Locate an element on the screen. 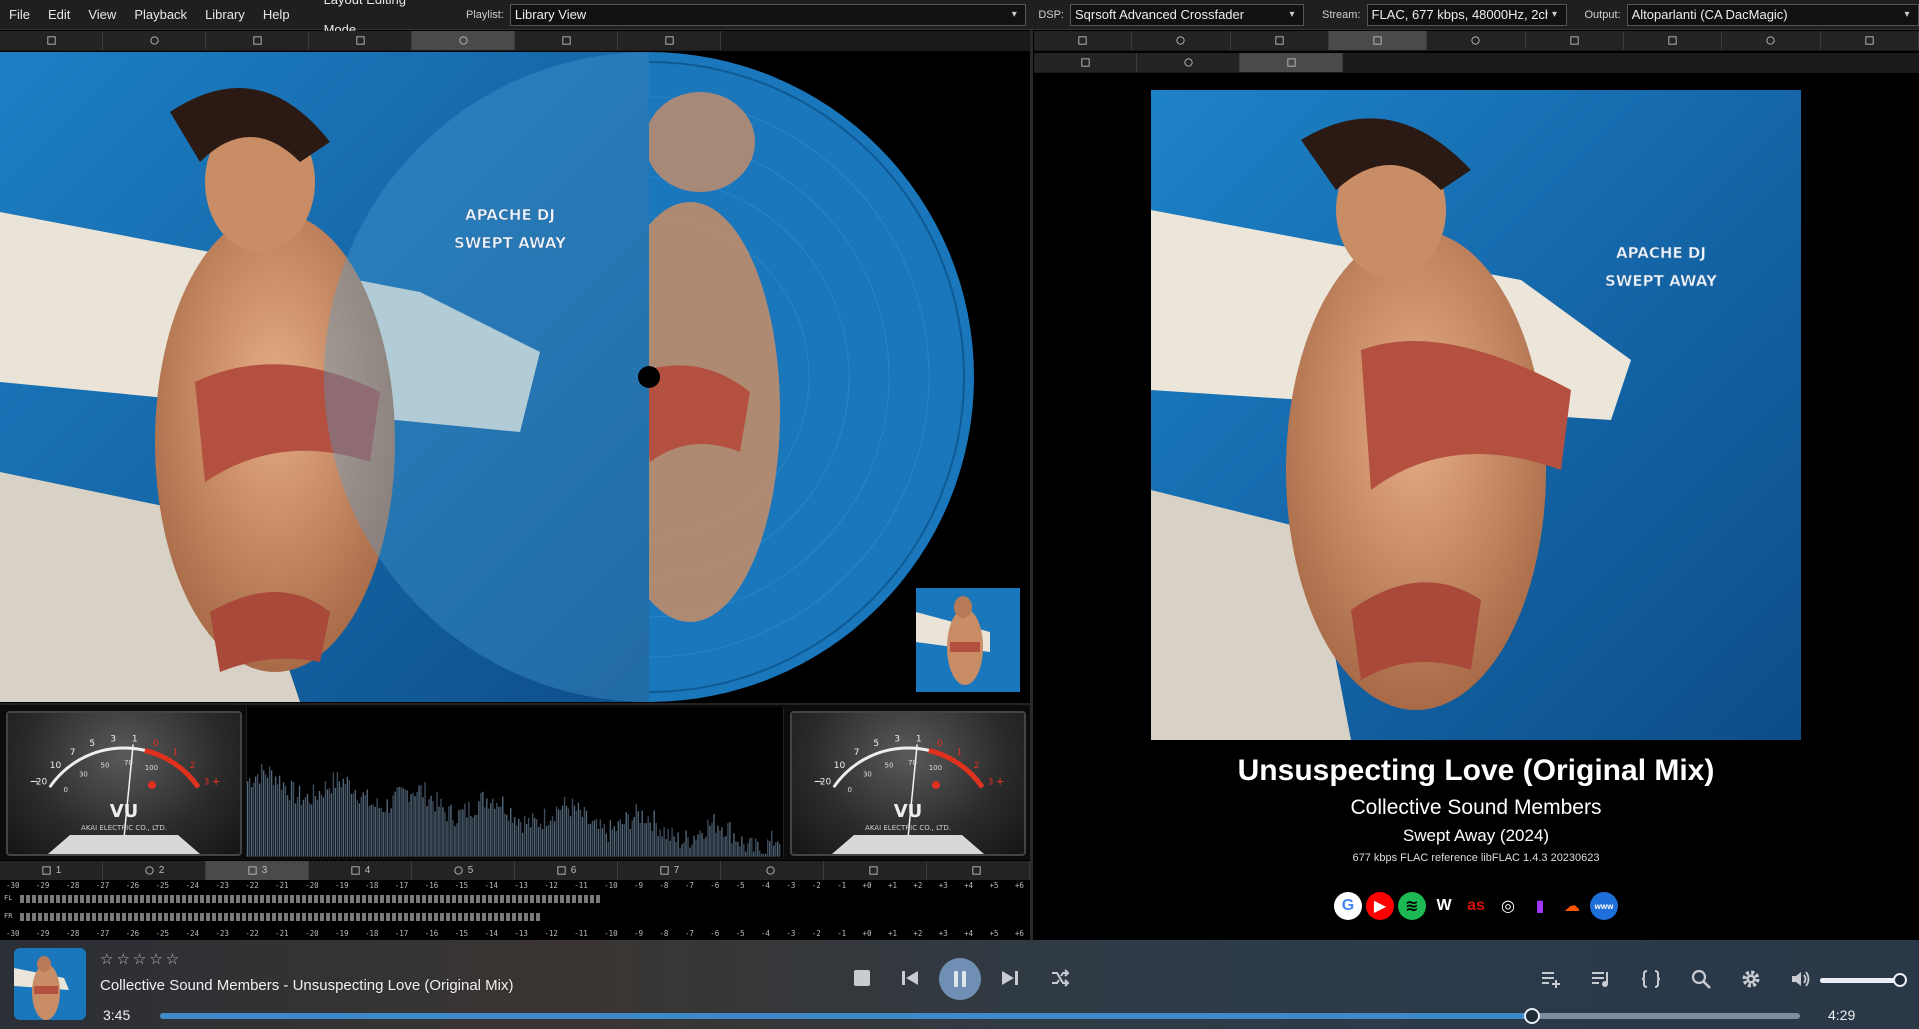 This screenshot has width=1919, height=1029. shuffle-button is located at coordinates (1060, 978).